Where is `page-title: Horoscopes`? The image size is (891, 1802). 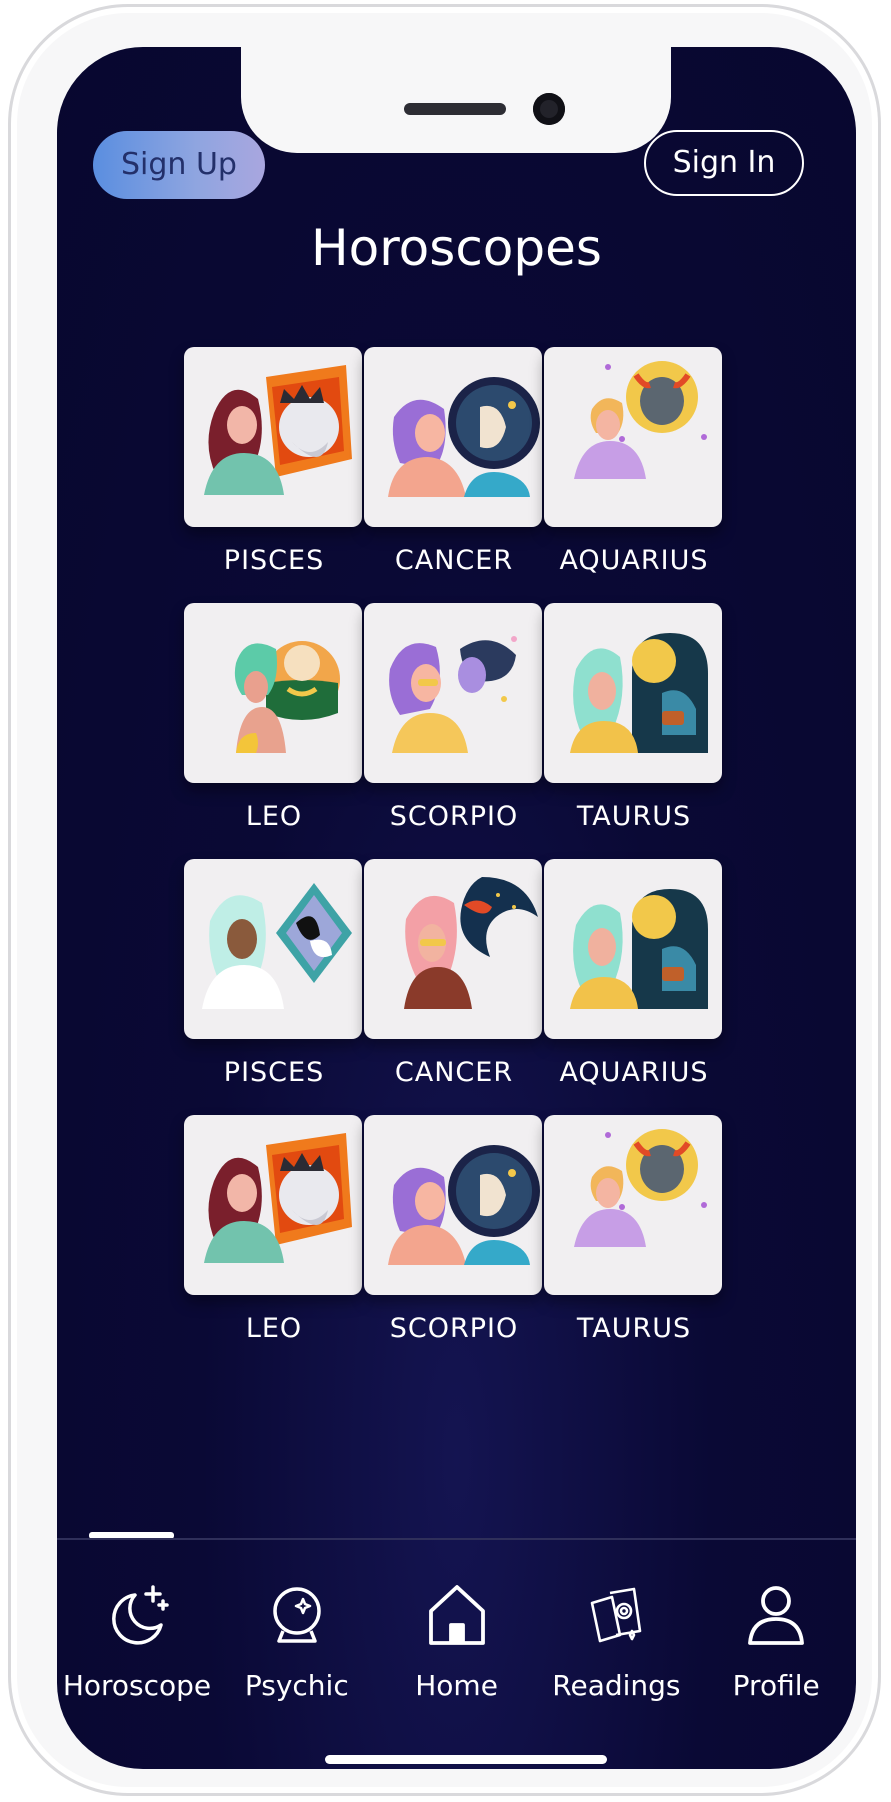 page-title: Horoscopes is located at coordinates (456, 248).